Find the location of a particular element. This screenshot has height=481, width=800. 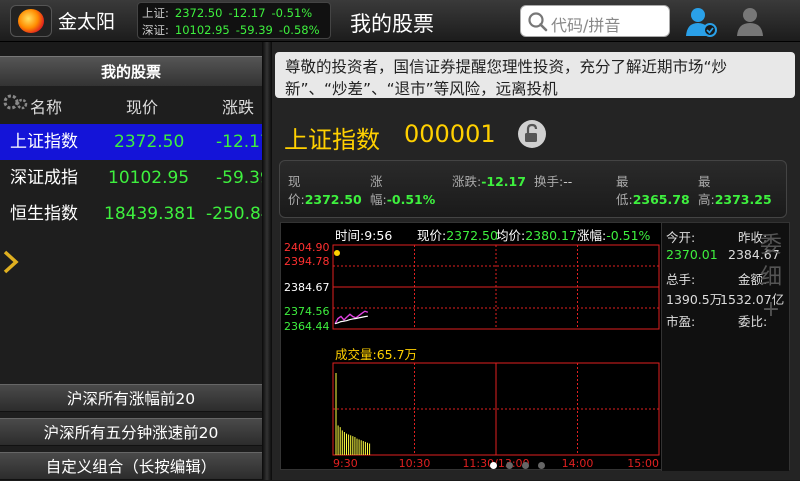

stock-row: 恒生指数 18439.381 -250.84 is located at coordinates (131, 214).